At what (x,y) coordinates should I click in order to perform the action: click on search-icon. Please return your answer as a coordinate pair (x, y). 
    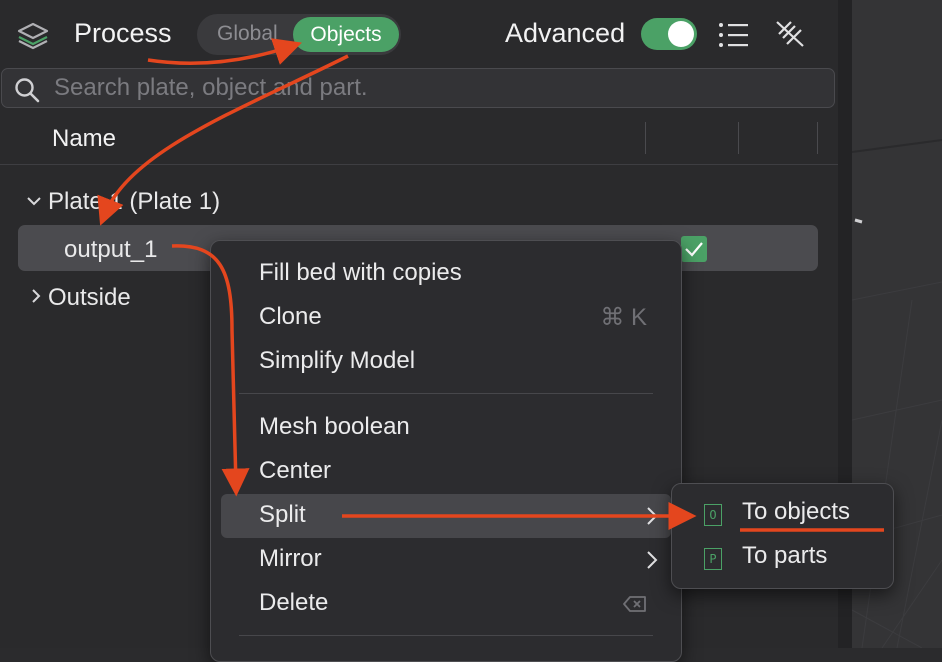
    Looking at the image, I should click on (27, 90).